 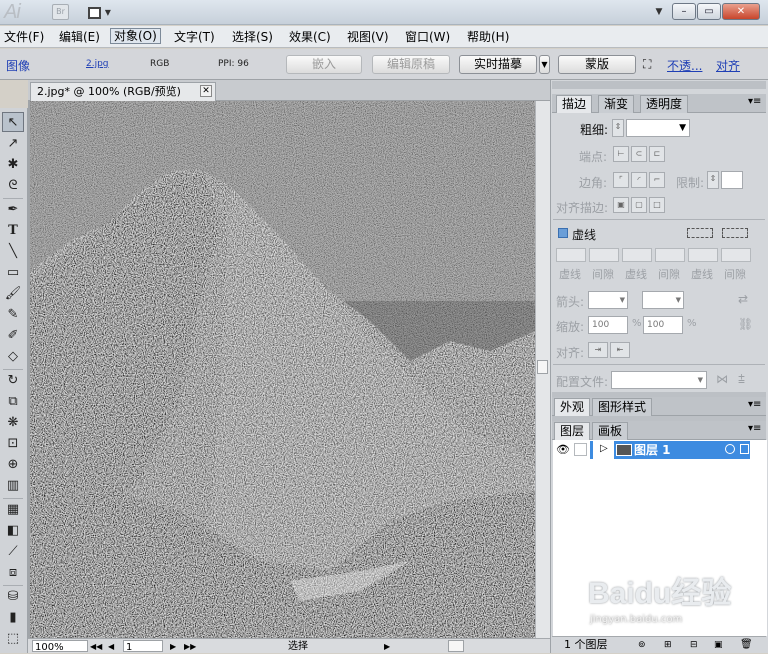 What do you see at coordinates (639, 180) in the screenshot?
I see `round-join-icon: ◜` at bounding box center [639, 180].